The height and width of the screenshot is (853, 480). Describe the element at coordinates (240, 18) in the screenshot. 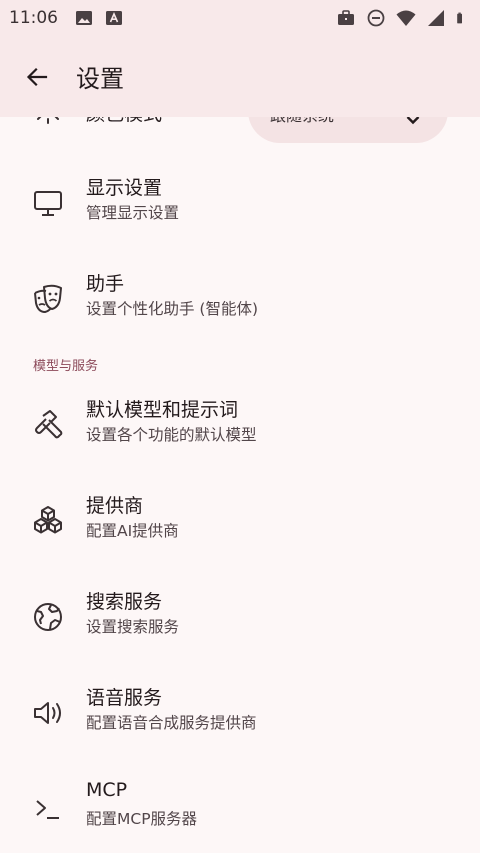

I see `status-bar: 11:06` at that location.